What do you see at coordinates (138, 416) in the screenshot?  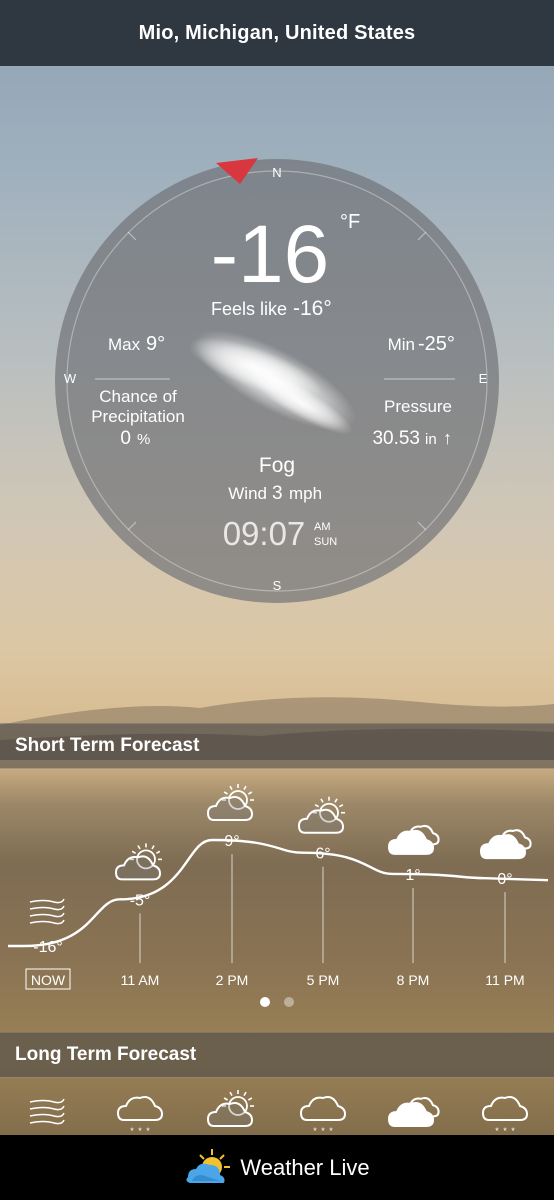 I see `precip-label-2: Precipitation` at bounding box center [138, 416].